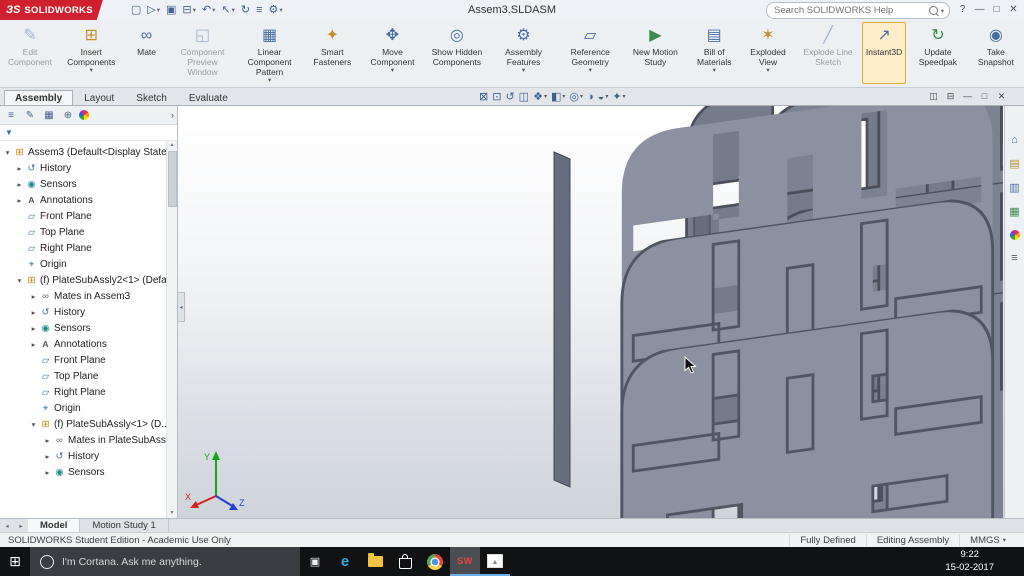 Image resolution: width=1024 pixels, height=576 pixels. Describe the element at coordinates (49, 115) in the screenshot. I see `configurationmanager-tab: ▦` at that location.